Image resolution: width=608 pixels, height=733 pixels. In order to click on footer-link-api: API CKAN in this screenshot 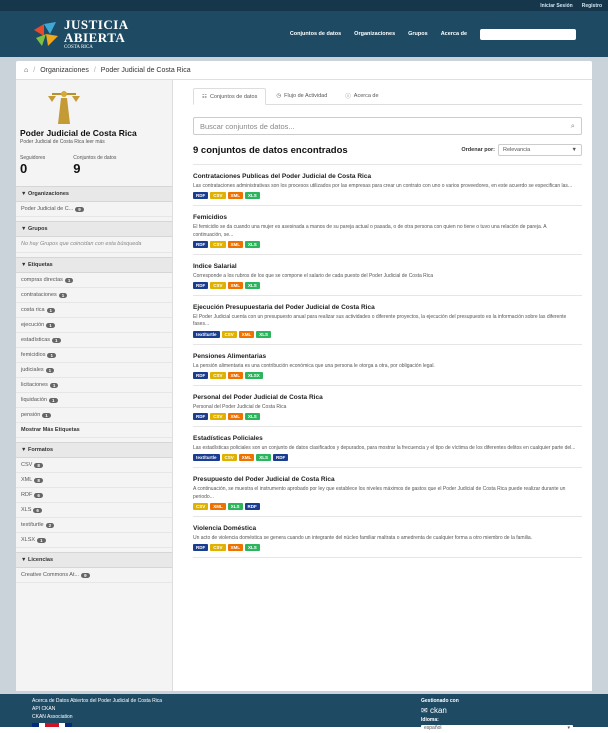, I will do `click(226, 710)`.